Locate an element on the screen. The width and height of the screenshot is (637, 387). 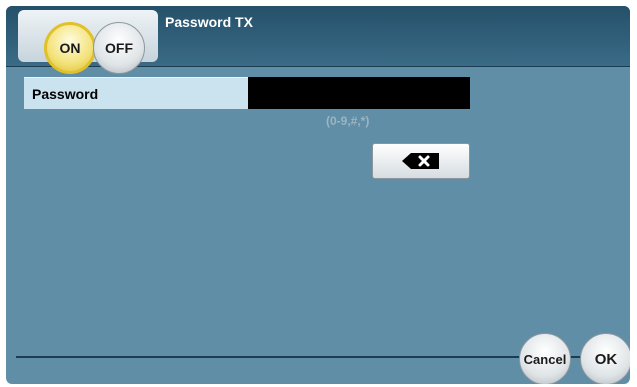
cancel-button: Cancel is located at coordinates (545, 358).